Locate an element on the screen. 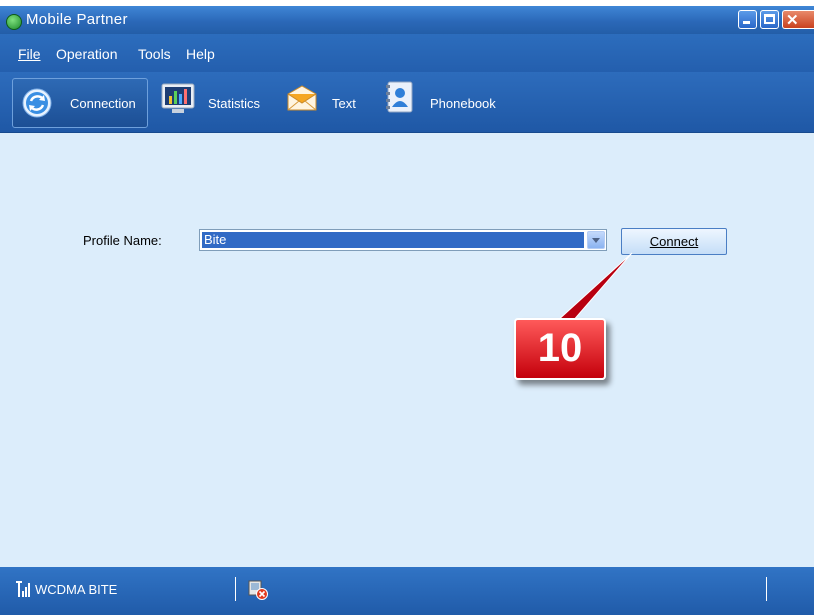 The image size is (814, 615). status-bar: WCDMA BITE is located at coordinates (407, 591).